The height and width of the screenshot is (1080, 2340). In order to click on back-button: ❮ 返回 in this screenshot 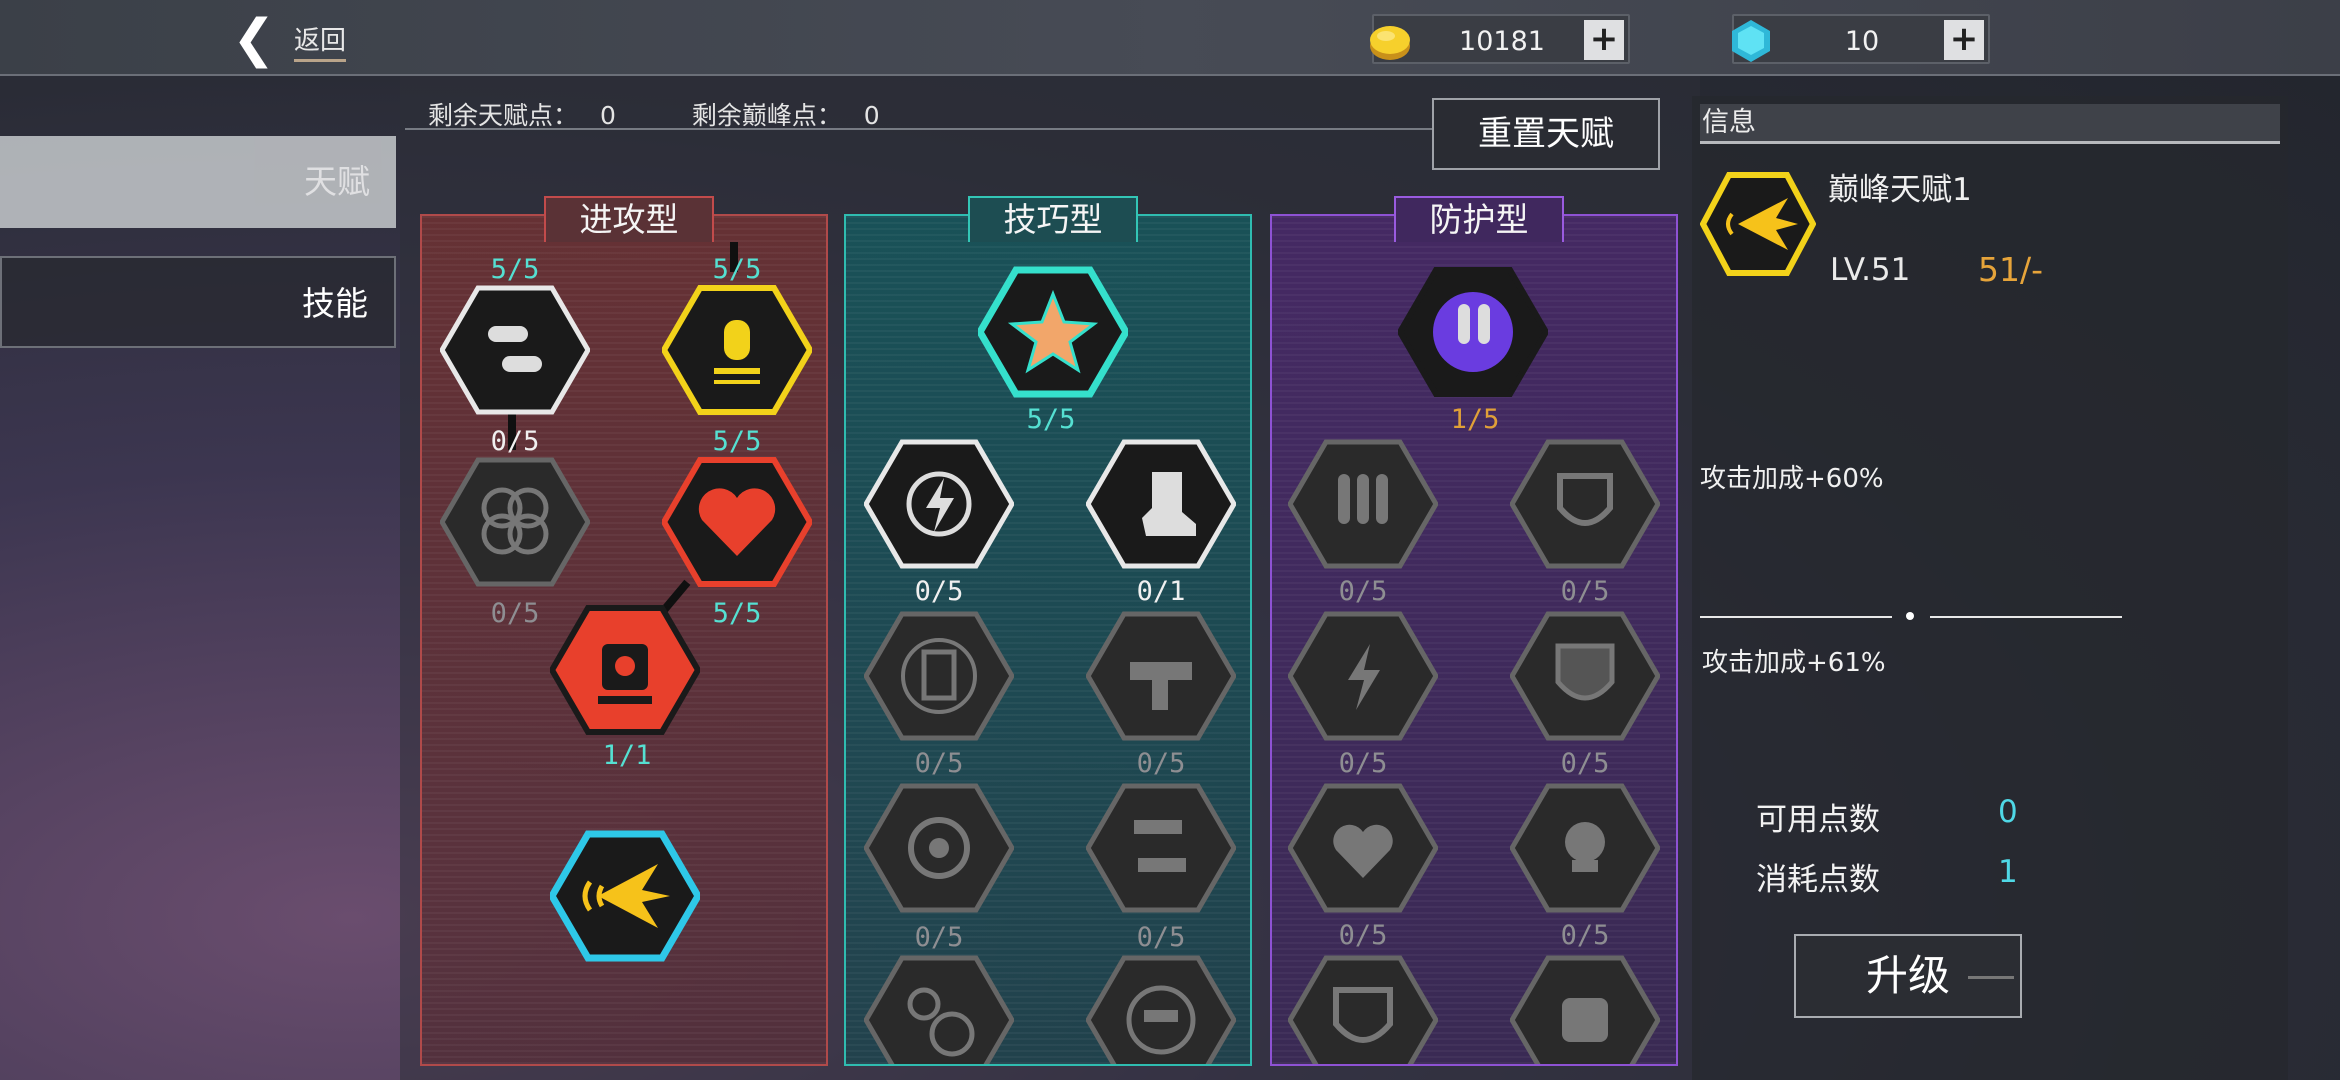, I will do `click(297, 39)`.